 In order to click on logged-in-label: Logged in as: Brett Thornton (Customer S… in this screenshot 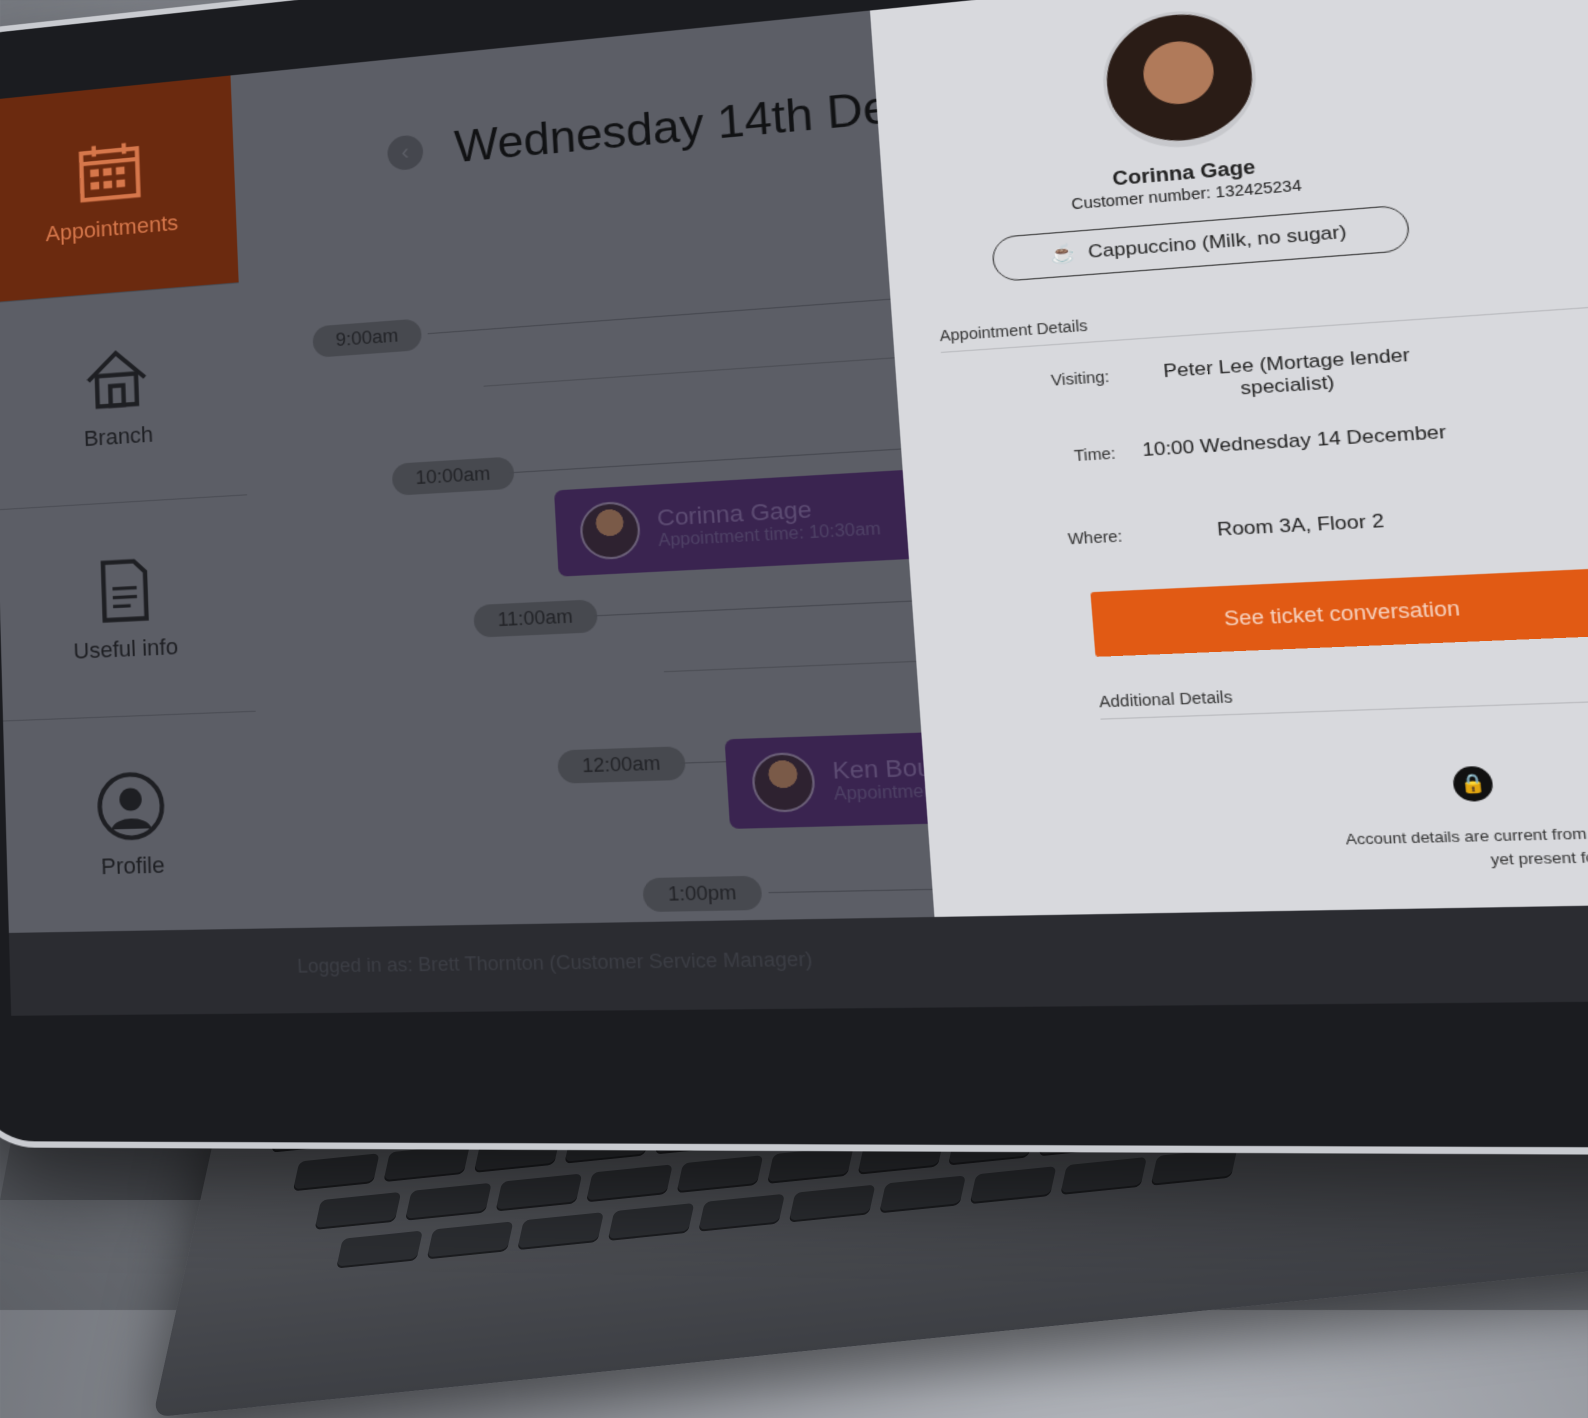, I will do `click(555, 962)`.